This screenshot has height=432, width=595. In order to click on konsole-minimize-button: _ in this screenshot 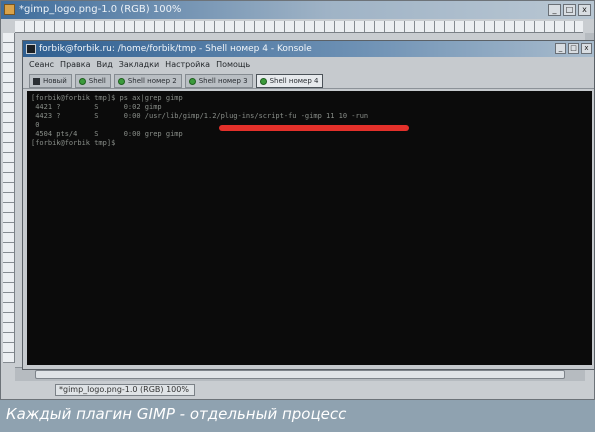, I will do `click(560, 48)`.